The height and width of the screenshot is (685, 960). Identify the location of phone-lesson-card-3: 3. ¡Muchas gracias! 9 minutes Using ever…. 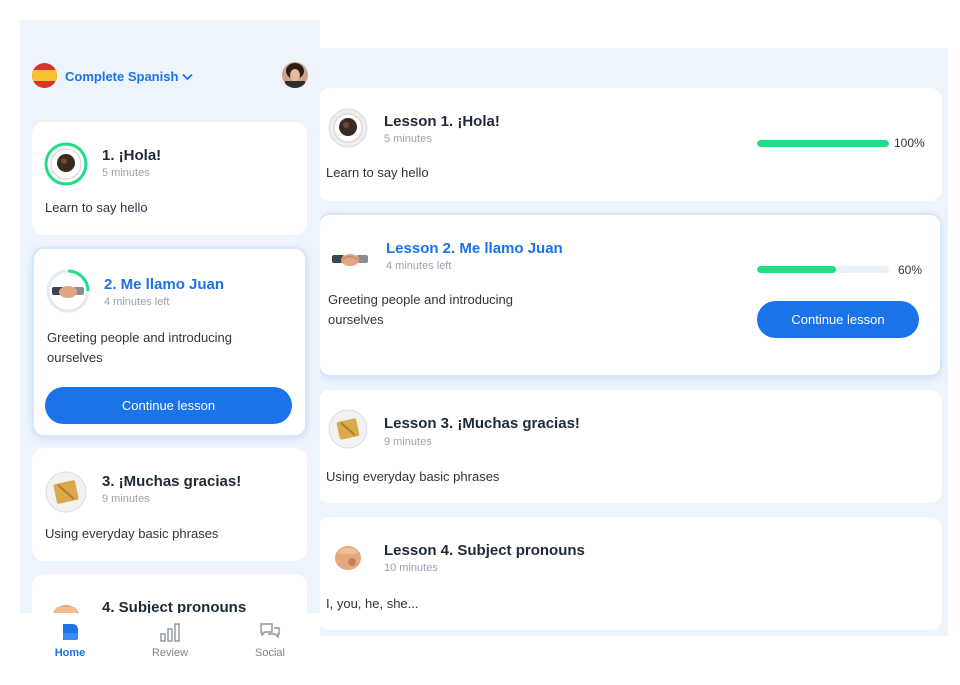
(169, 504).